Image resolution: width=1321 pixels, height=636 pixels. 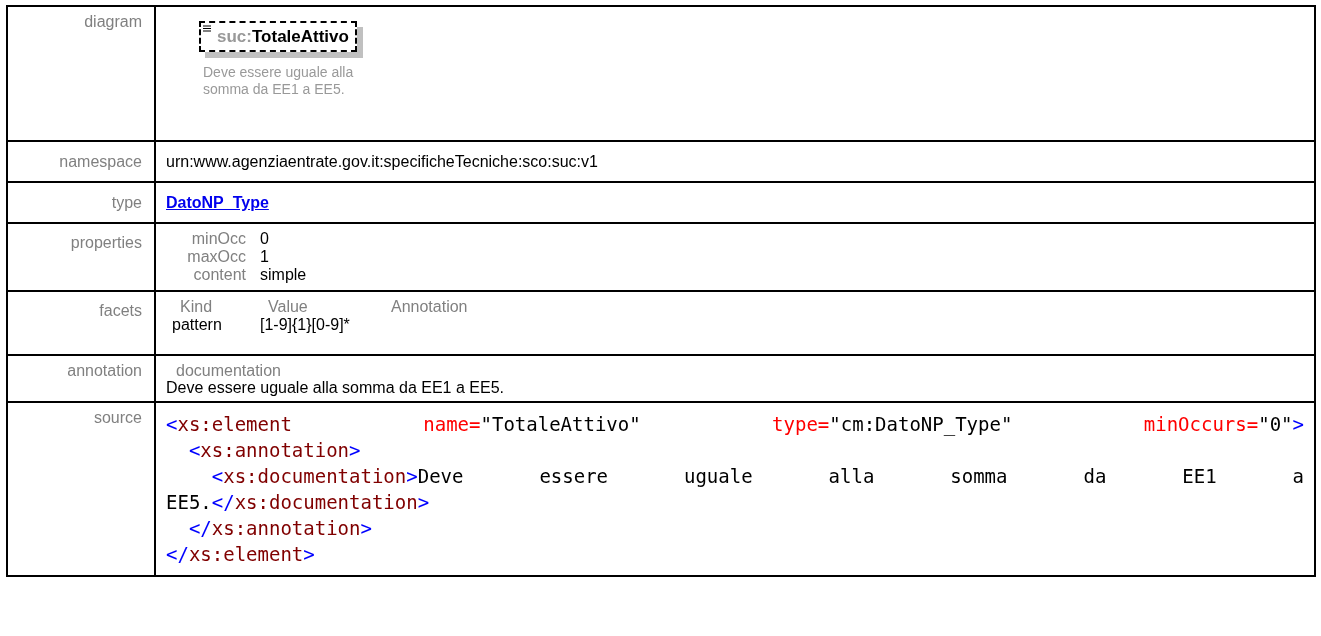 What do you see at coordinates (279, 81) in the screenshot?
I see `element-caption: Deve essere uguale alla somma da EE1 a EE5.` at bounding box center [279, 81].